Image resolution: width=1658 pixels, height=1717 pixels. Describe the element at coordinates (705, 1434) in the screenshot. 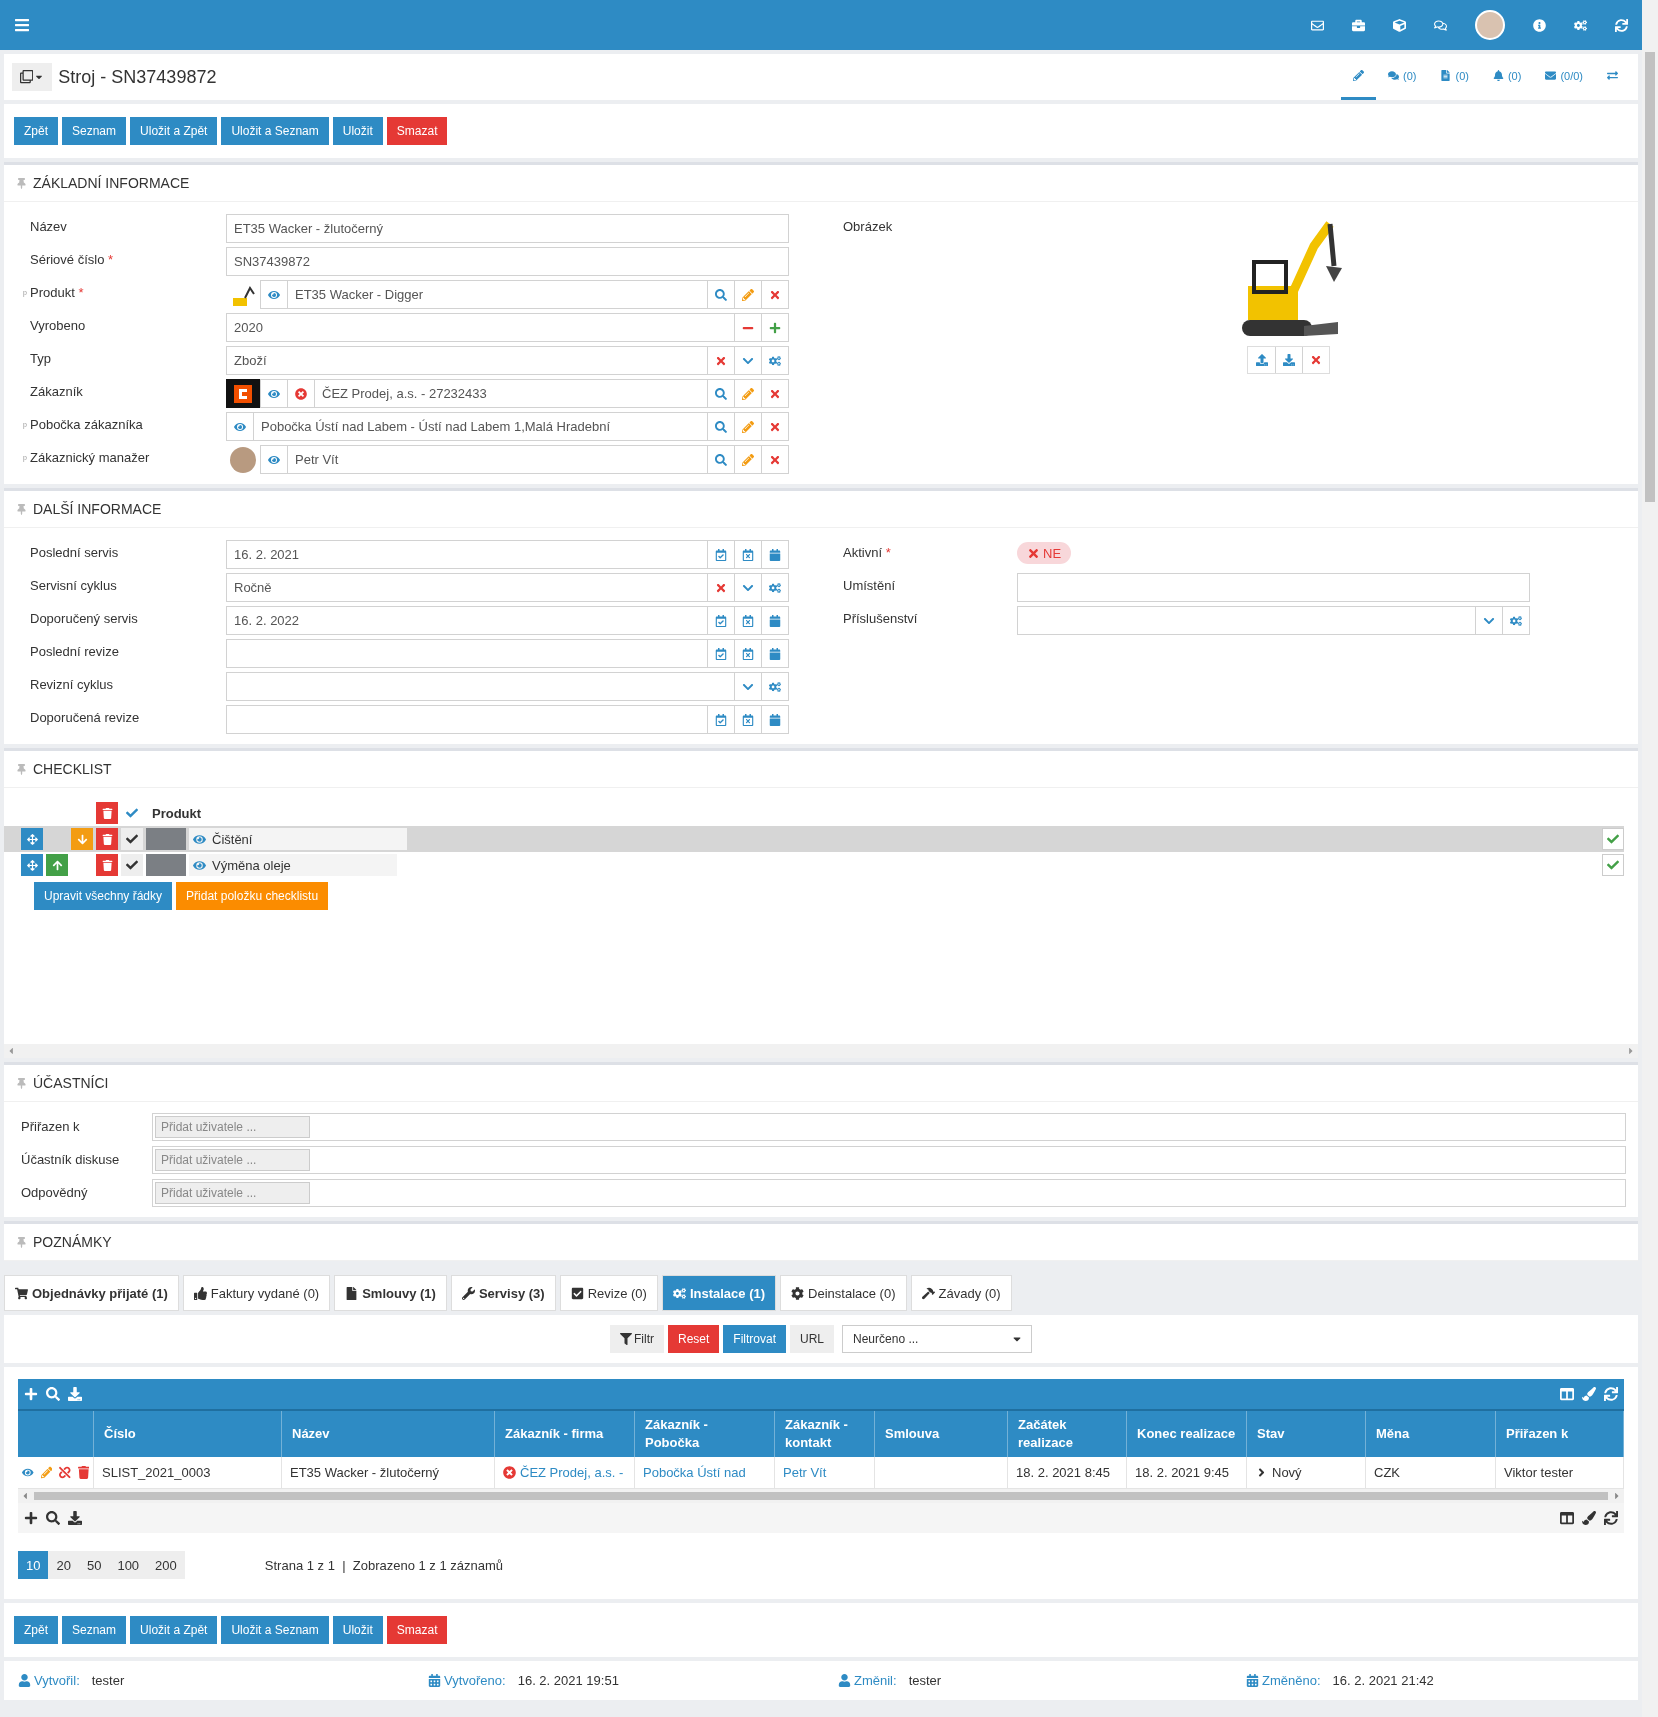

I see `column-header: Zákazník - Pobočka` at that location.